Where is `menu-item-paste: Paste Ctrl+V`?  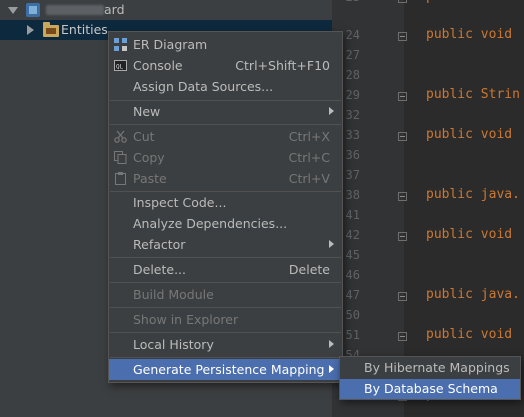
menu-item-paste: Paste Ctrl+V is located at coordinates (225, 178).